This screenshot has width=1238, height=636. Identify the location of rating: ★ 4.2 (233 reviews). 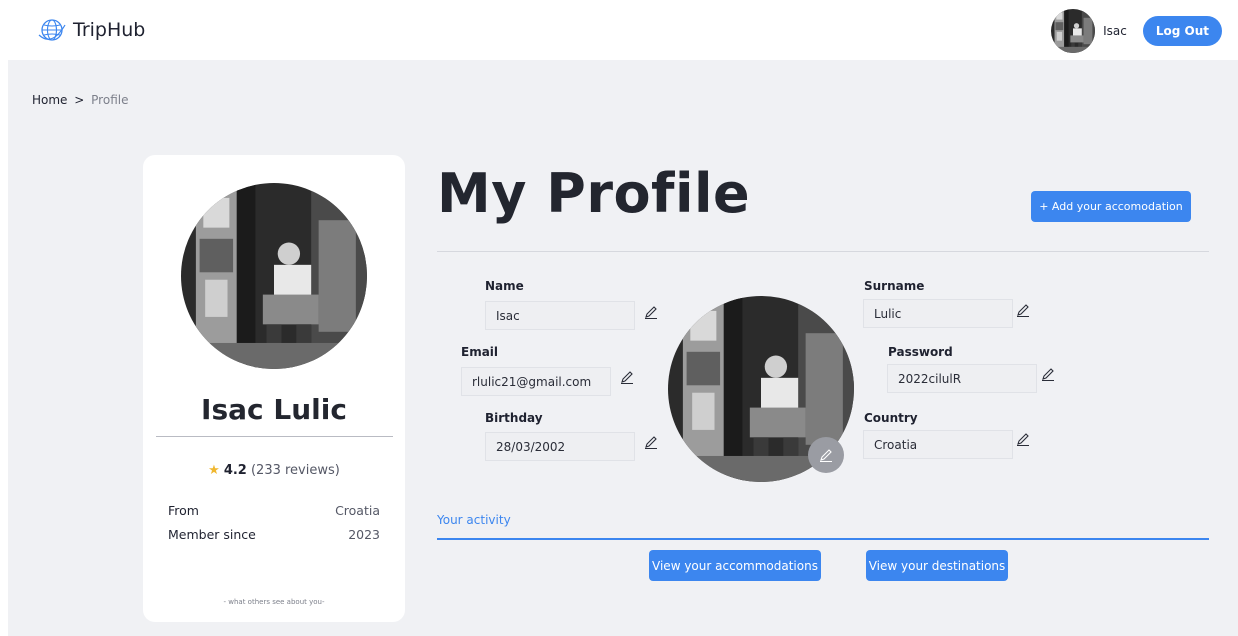
(274, 470).